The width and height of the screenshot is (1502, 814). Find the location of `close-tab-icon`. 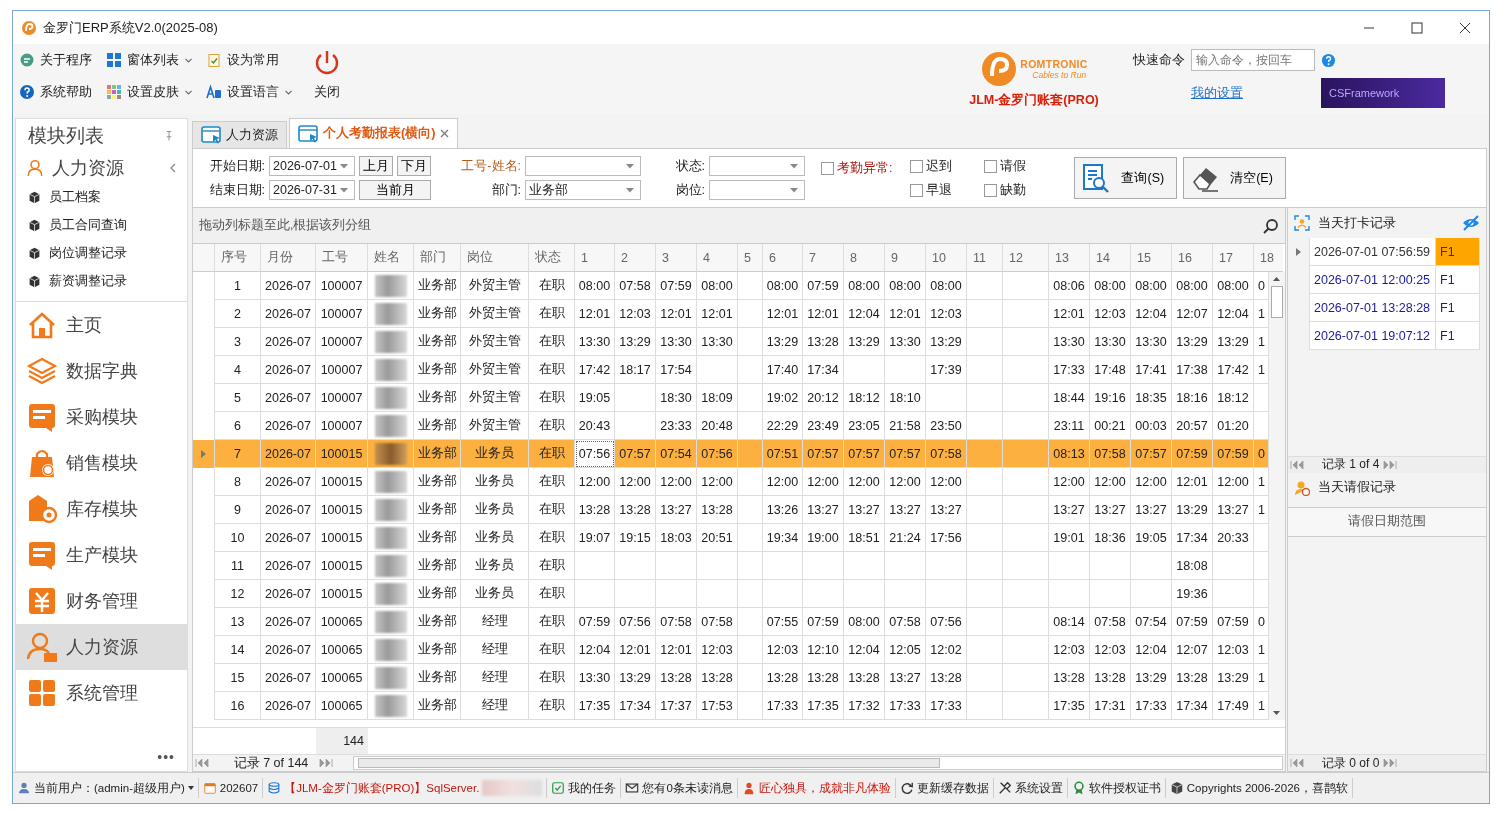

close-tab-icon is located at coordinates (445, 133).